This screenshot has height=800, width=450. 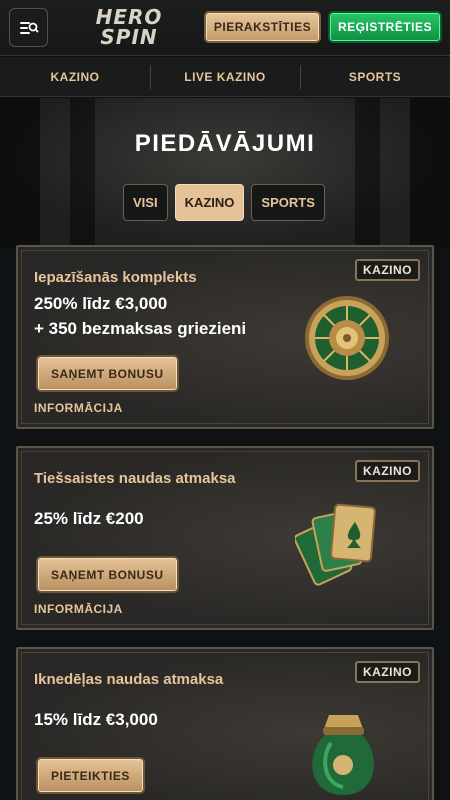 I want to click on offer-headline-line-2: + 350 bezmaksas griezieni, so click(x=140, y=328).